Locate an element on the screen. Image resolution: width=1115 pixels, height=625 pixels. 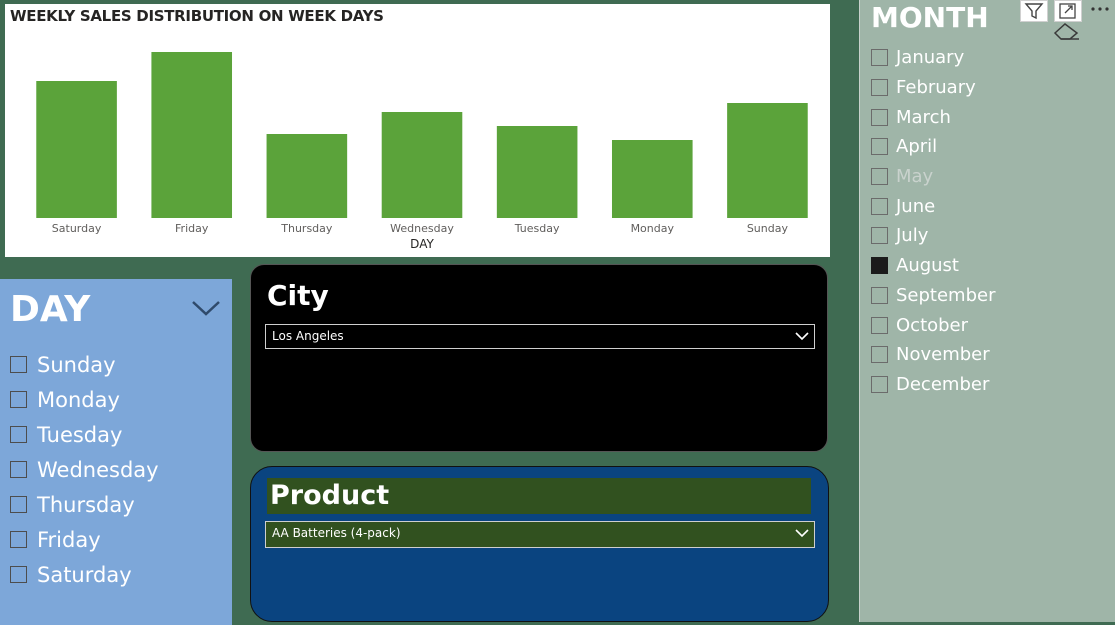
day-slicer-title: DAY is located at coordinates (50, 309).